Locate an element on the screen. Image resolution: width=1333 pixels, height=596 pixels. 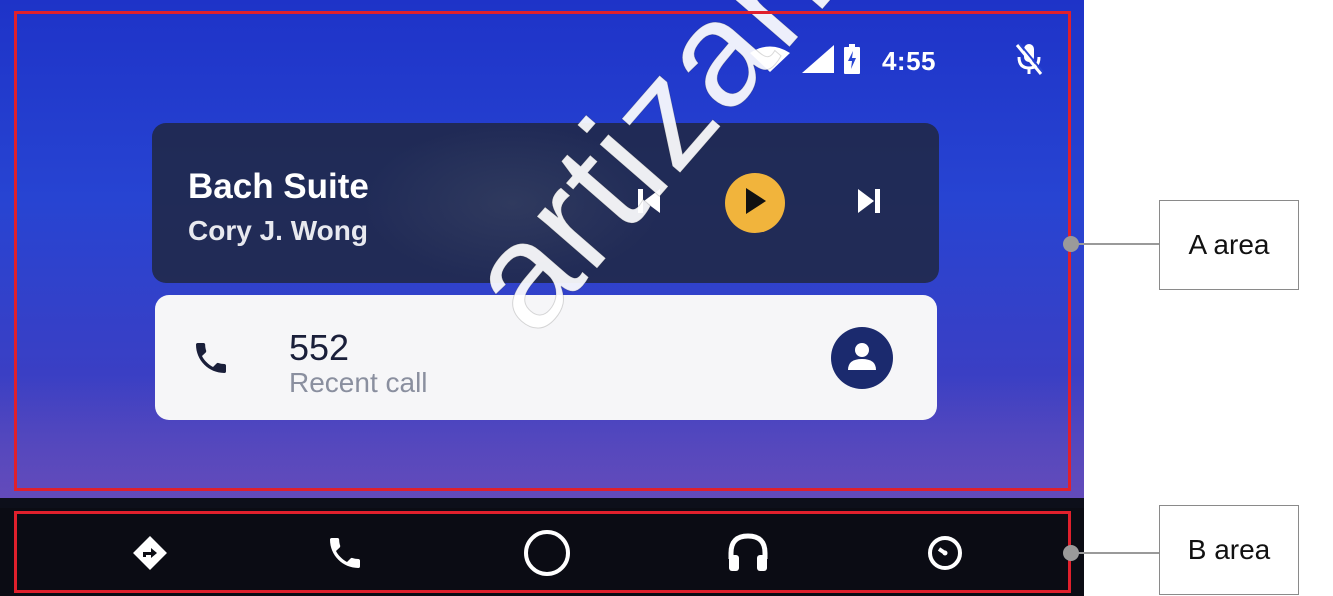
area-b-label: B area is located at coordinates (1229, 550).